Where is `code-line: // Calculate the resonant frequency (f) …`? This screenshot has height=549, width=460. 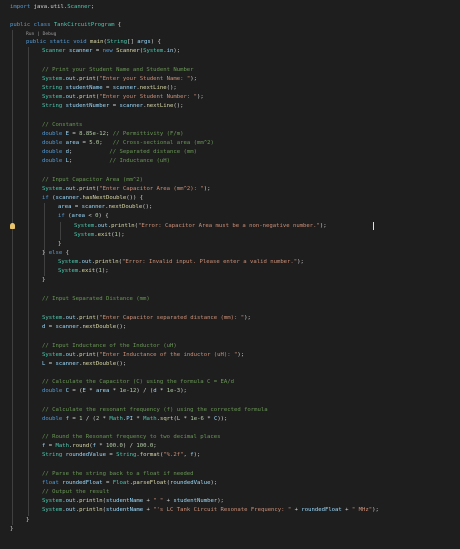 code-line: // Calculate the resonant frequency (f) … is located at coordinates (230, 410).